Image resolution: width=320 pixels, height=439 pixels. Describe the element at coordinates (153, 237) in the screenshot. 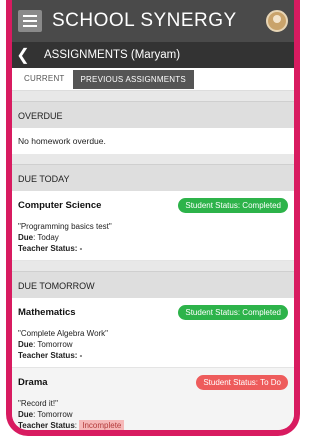

I see `due-line: Due: Today` at that location.